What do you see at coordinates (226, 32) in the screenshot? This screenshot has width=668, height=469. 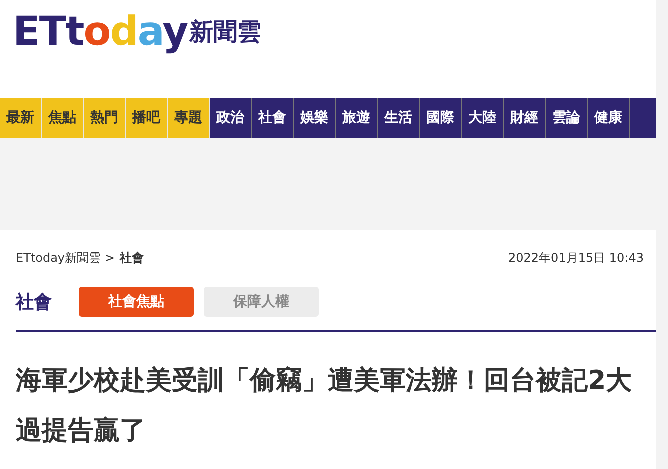 I see `logo-text: 新聞雲` at bounding box center [226, 32].